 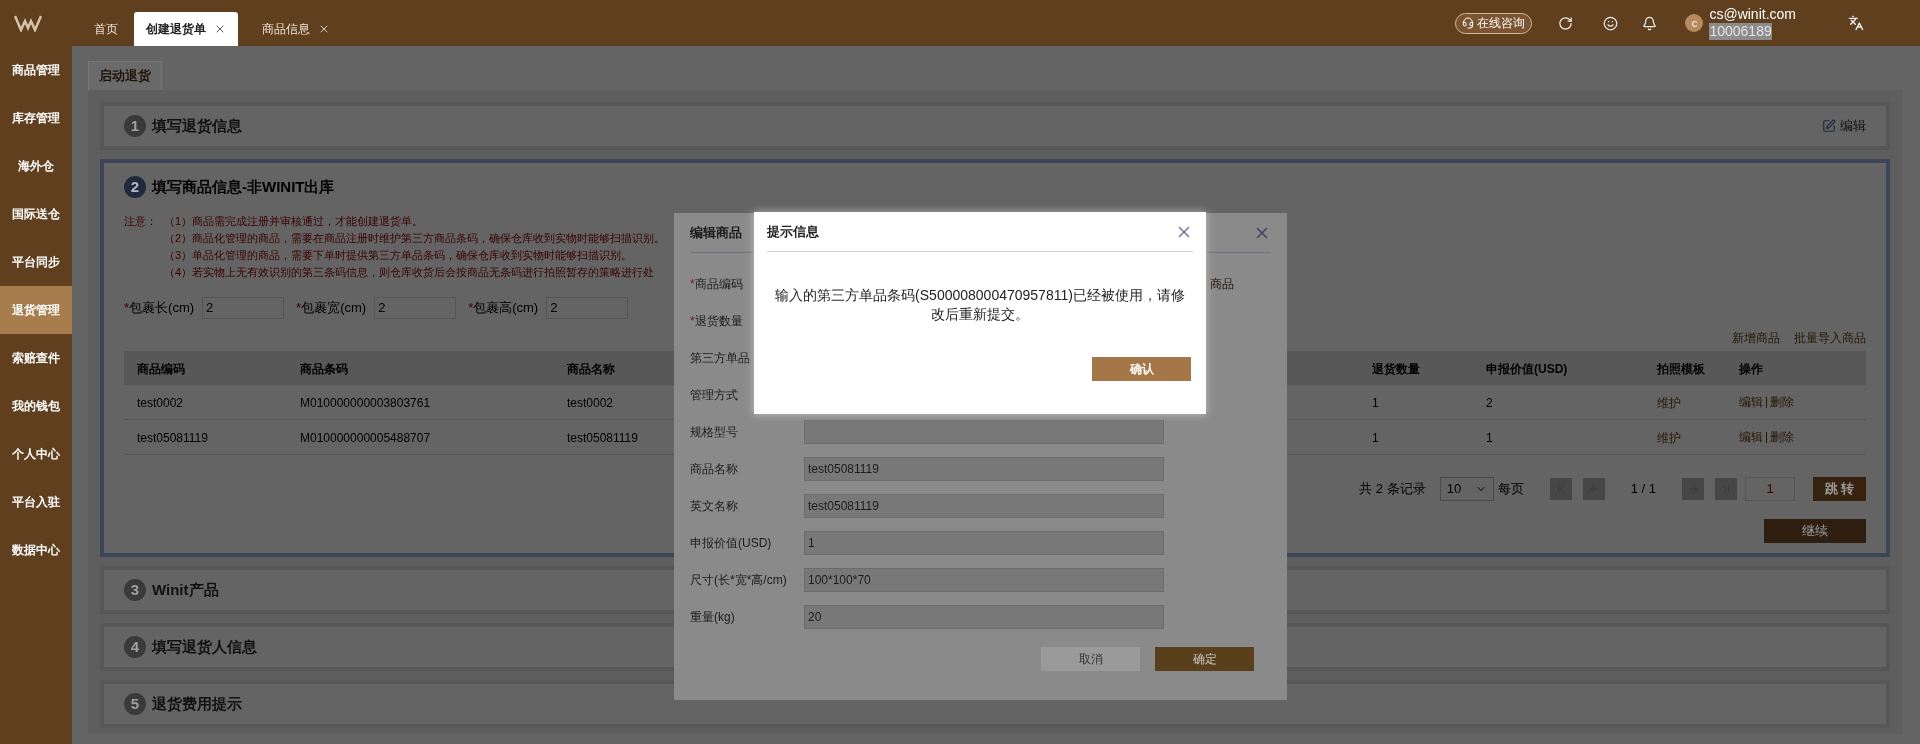 What do you see at coordinates (591, 368) in the screenshot?
I see `column-header: 商品名称` at bounding box center [591, 368].